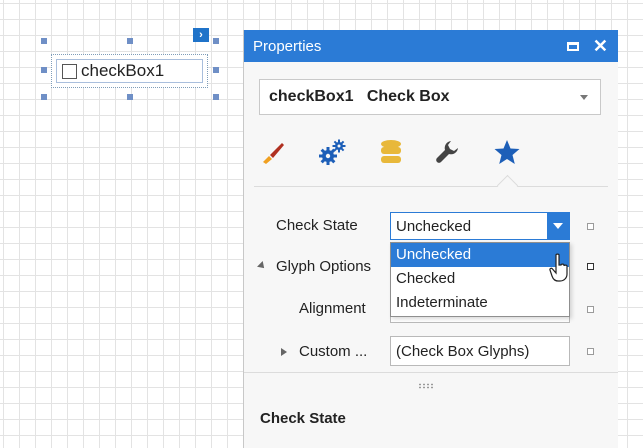  What do you see at coordinates (590, 226) in the screenshot?
I see `check-state-reset` at bounding box center [590, 226].